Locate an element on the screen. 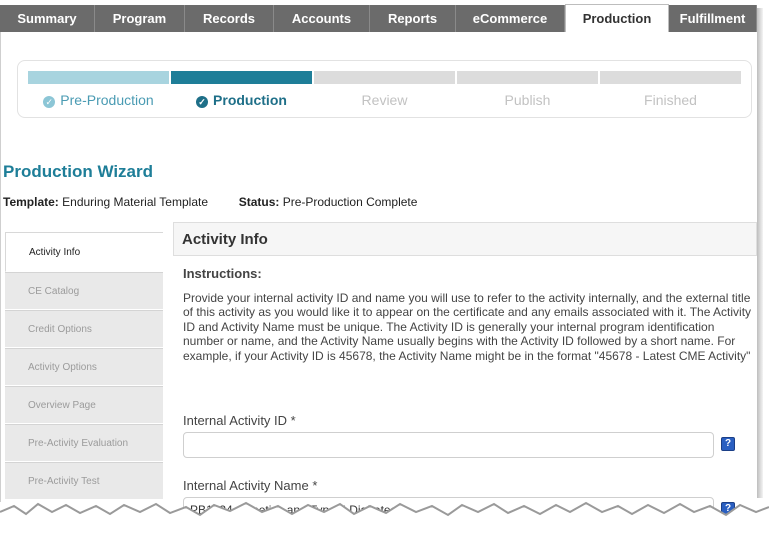 This screenshot has height=542, width=769. template-value: Enduring Material Template is located at coordinates (135, 202).